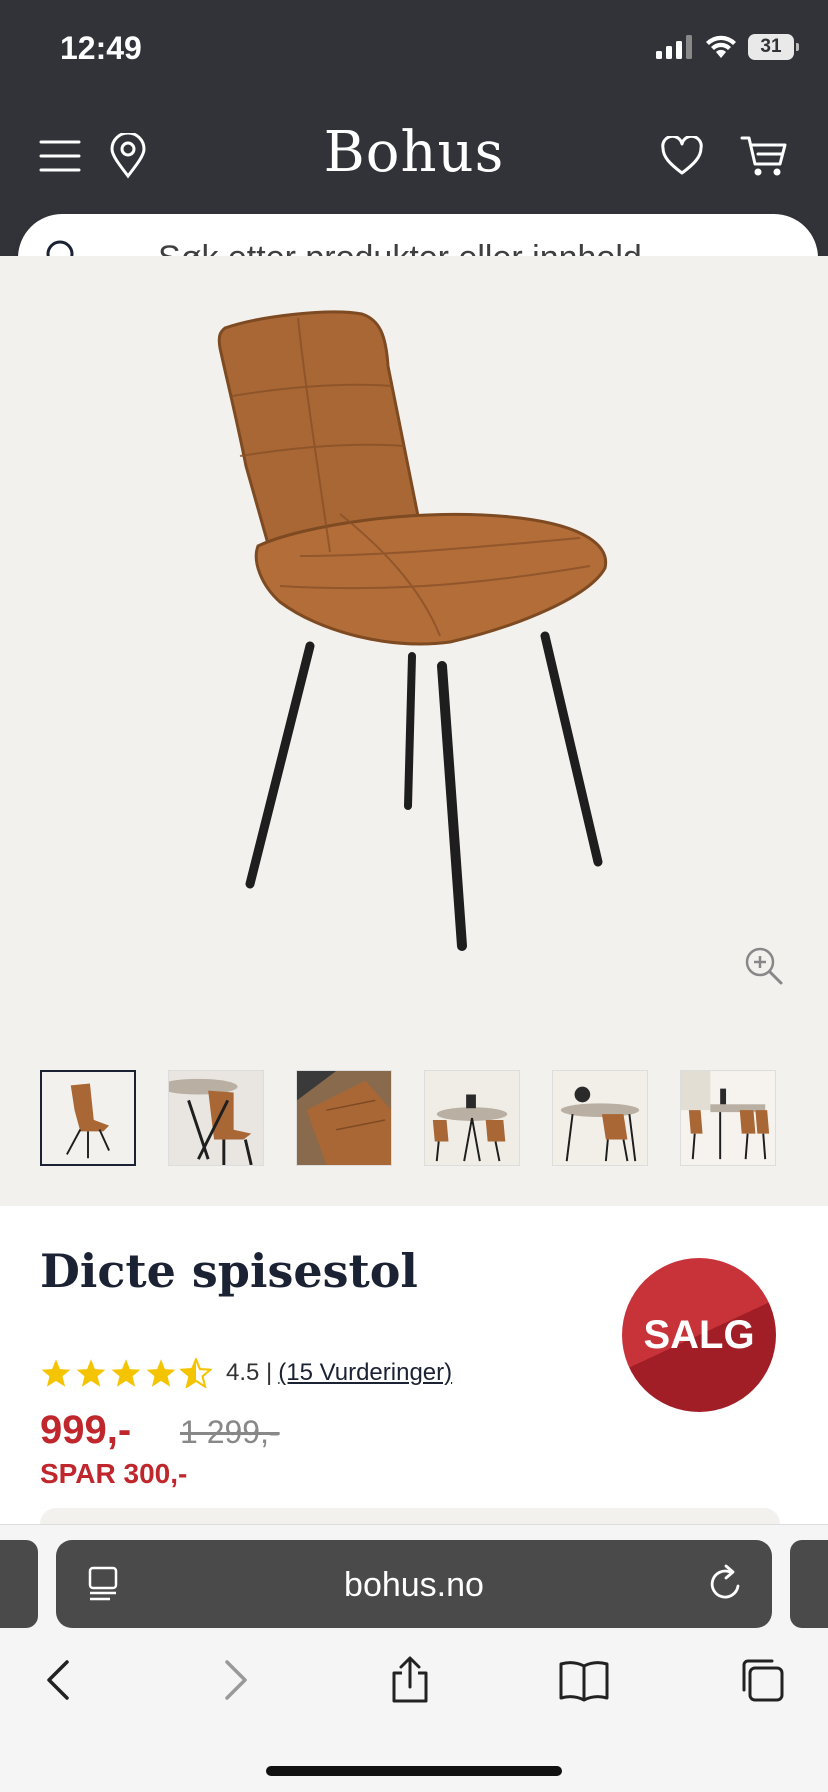 Image resolution: width=828 pixels, height=1792 pixels. I want to click on cart-icon, so click(764, 156).